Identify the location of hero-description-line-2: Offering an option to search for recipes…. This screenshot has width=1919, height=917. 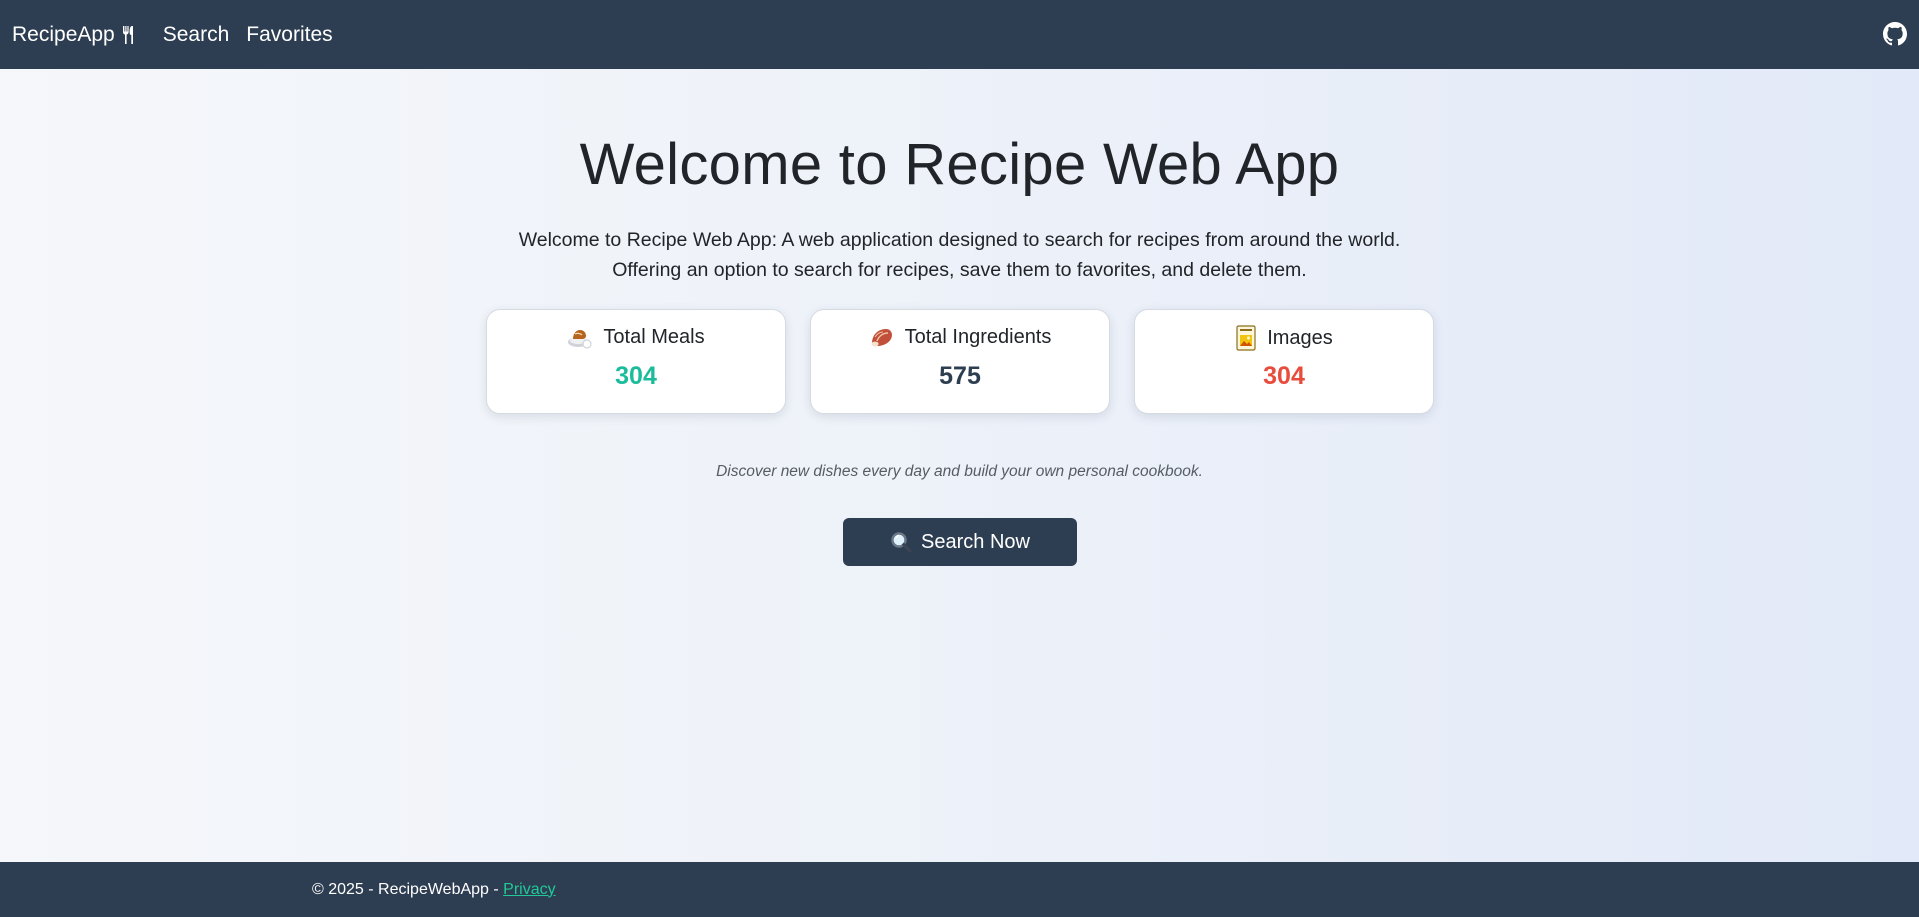
(959, 270).